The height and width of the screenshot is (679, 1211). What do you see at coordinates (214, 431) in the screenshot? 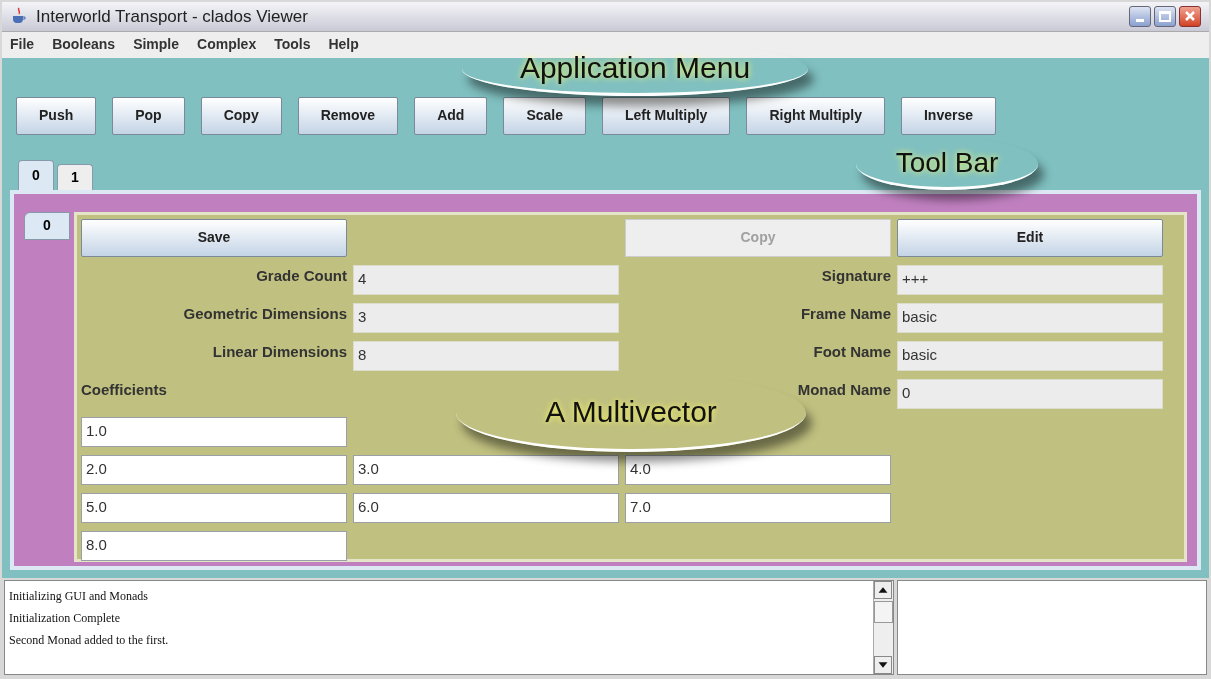
I see `text-field: 1.0` at bounding box center [214, 431].